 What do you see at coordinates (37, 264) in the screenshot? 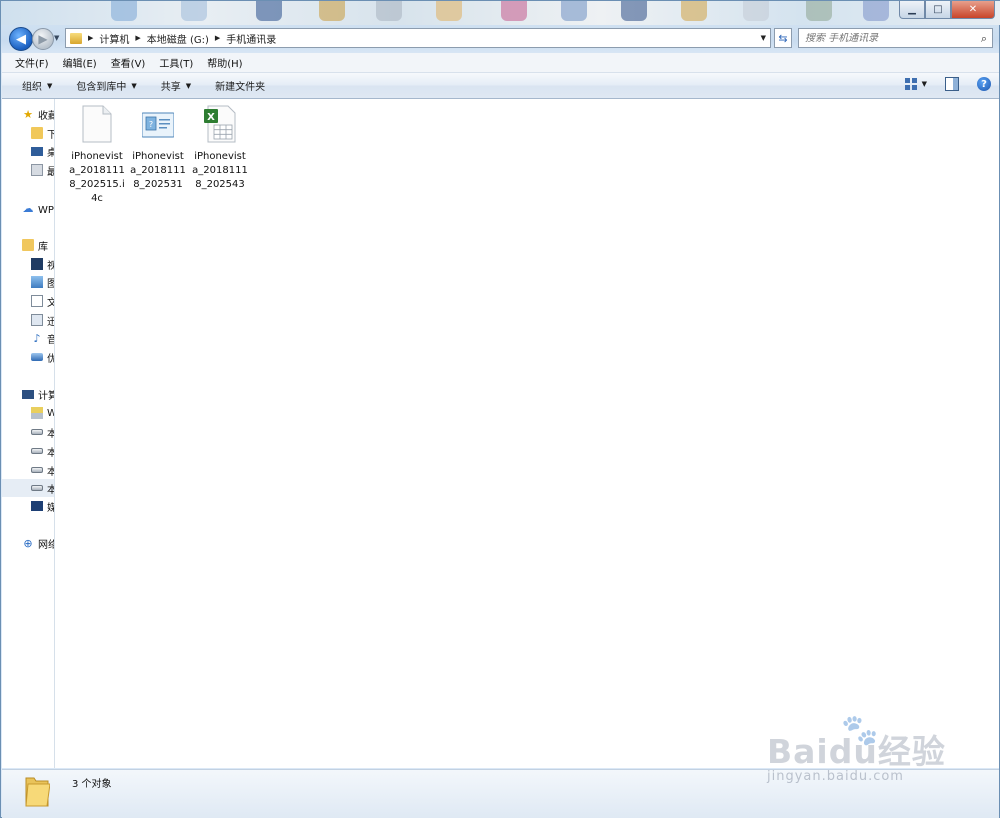
I see `video-icon` at bounding box center [37, 264].